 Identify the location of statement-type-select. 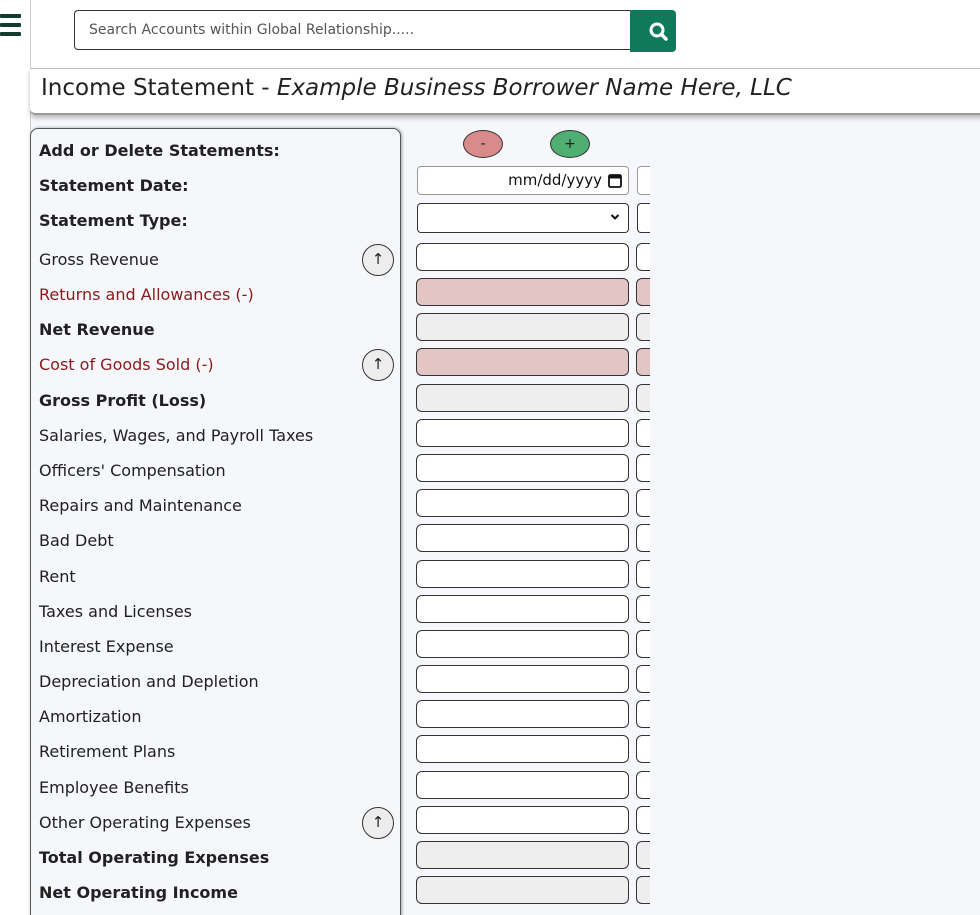
(523, 218).